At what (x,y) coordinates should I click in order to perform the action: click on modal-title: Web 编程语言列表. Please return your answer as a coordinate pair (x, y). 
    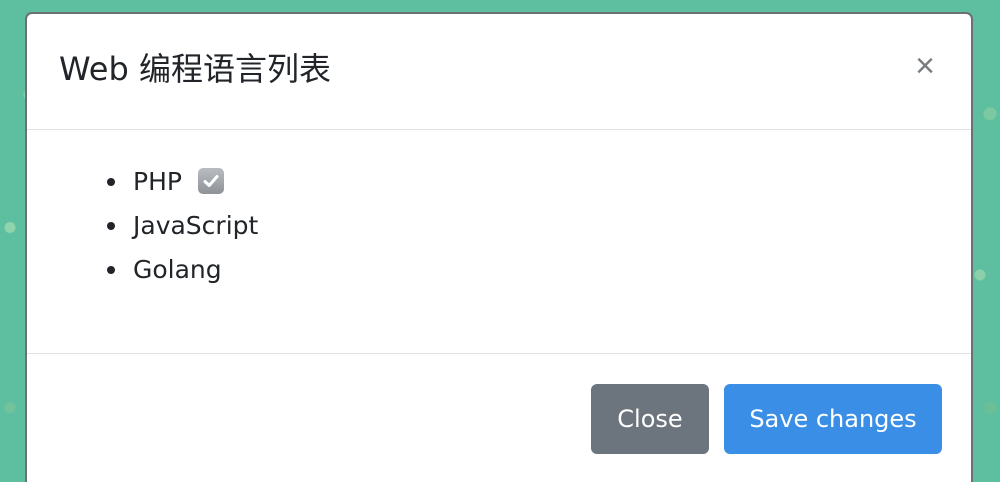
    Looking at the image, I should click on (195, 69).